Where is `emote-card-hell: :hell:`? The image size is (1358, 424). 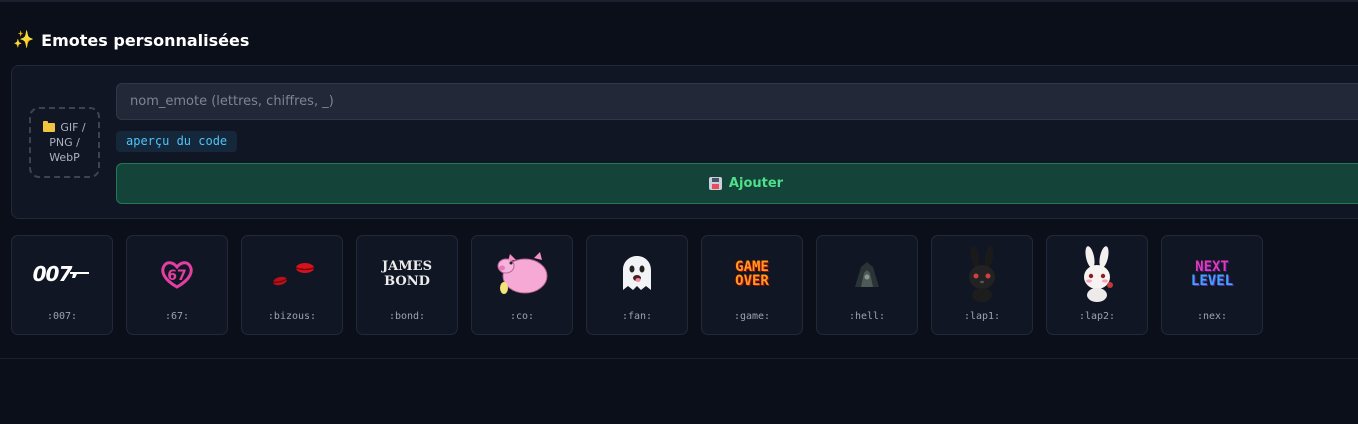
emote-card-hell: :hell: is located at coordinates (867, 285).